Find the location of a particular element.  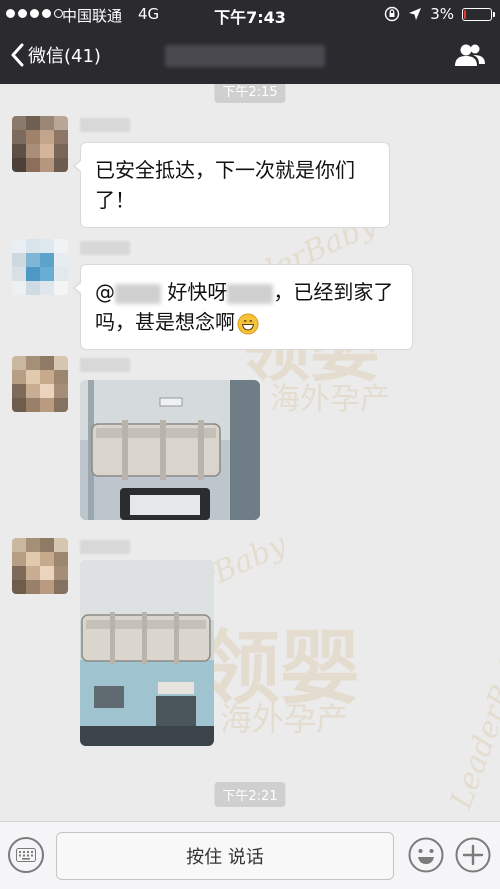

orientation-lock-icon is located at coordinates (392, 14).